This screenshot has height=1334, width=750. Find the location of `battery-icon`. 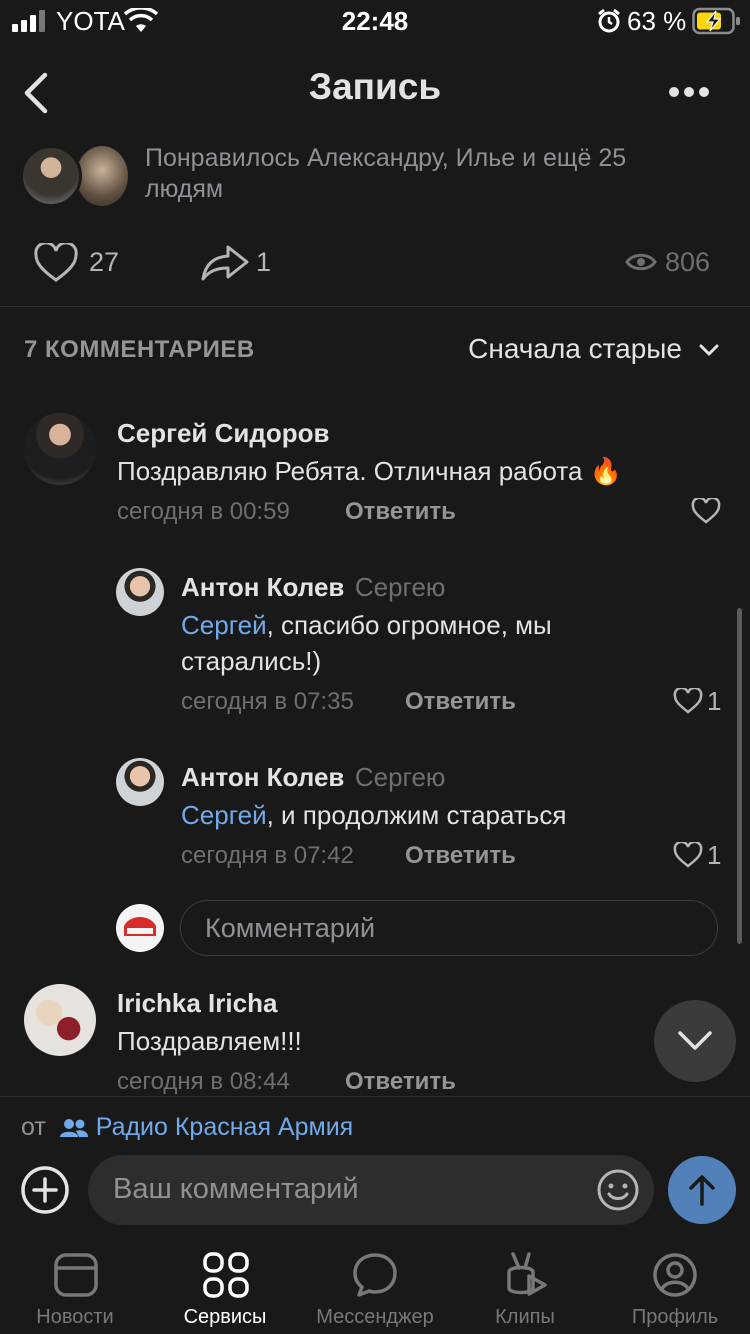

battery-icon is located at coordinates (716, 21).